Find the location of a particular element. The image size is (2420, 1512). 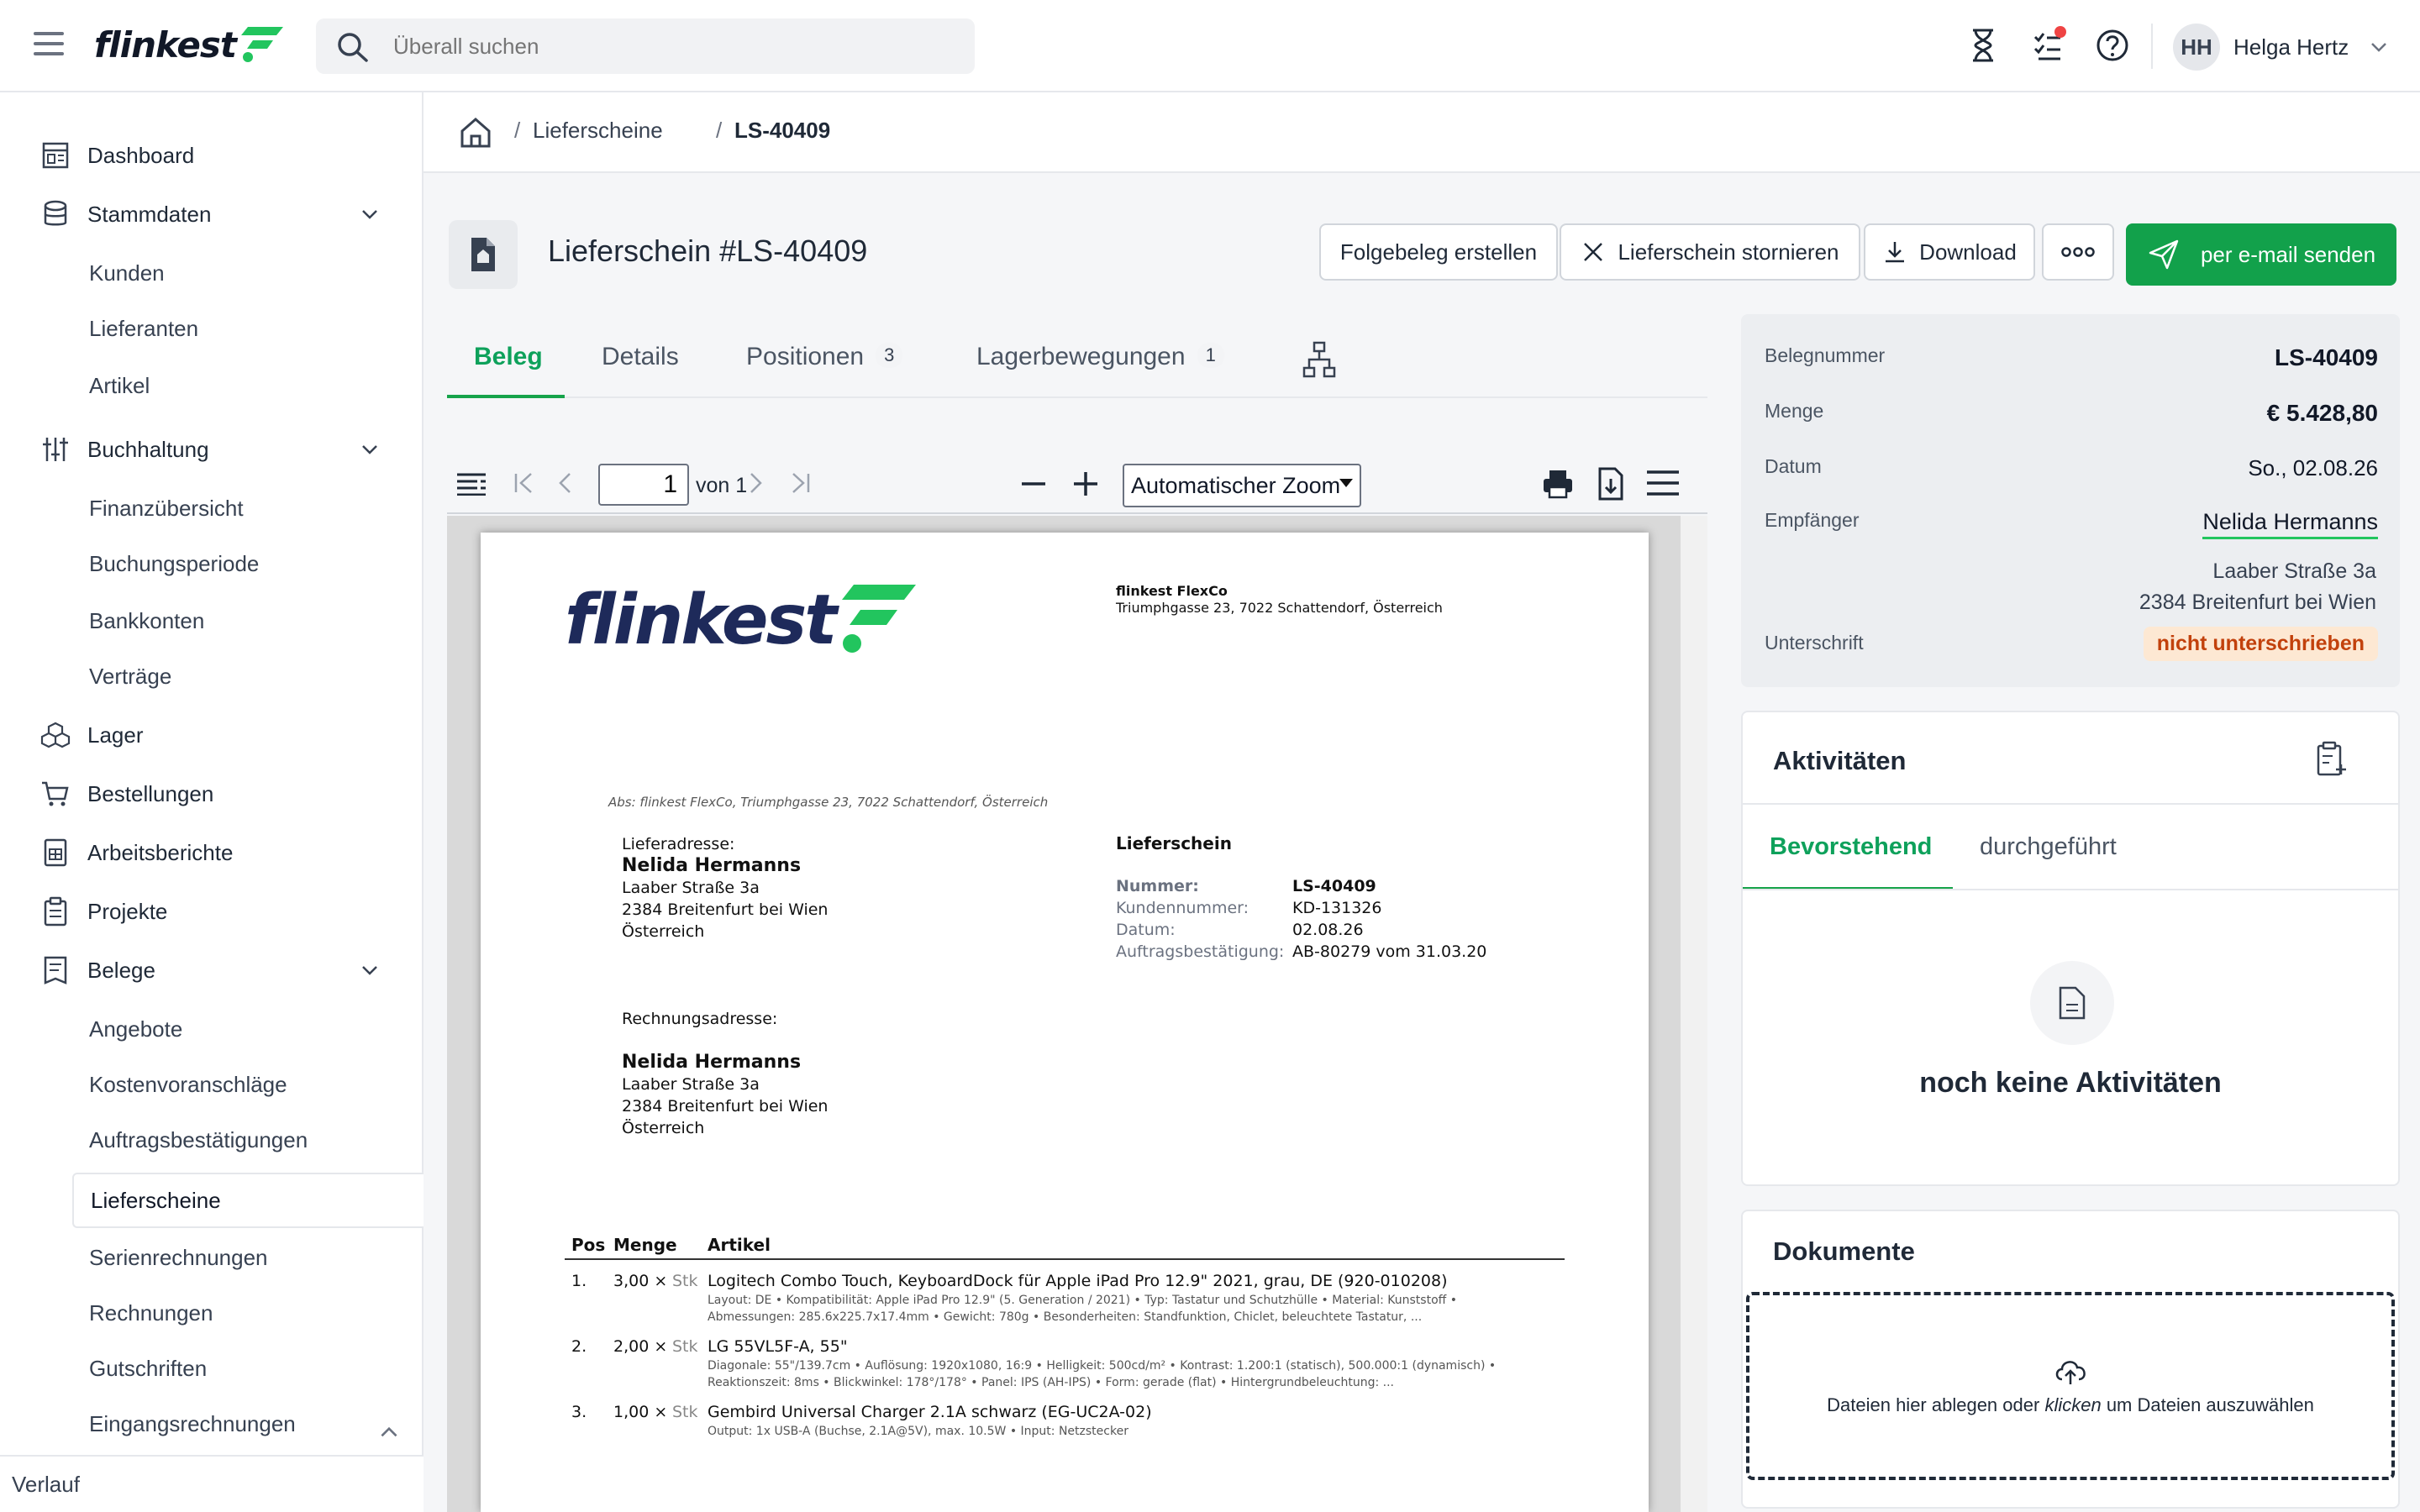

last-page-icon is located at coordinates (800, 483).